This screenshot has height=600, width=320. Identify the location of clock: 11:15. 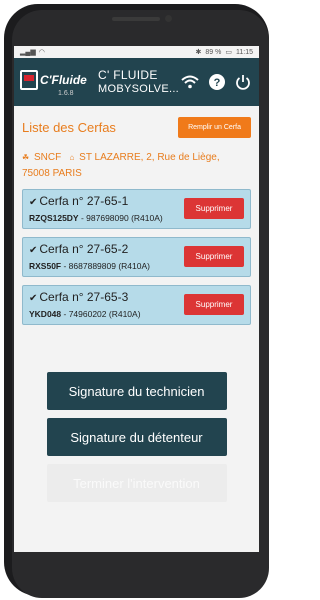
(244, 52).